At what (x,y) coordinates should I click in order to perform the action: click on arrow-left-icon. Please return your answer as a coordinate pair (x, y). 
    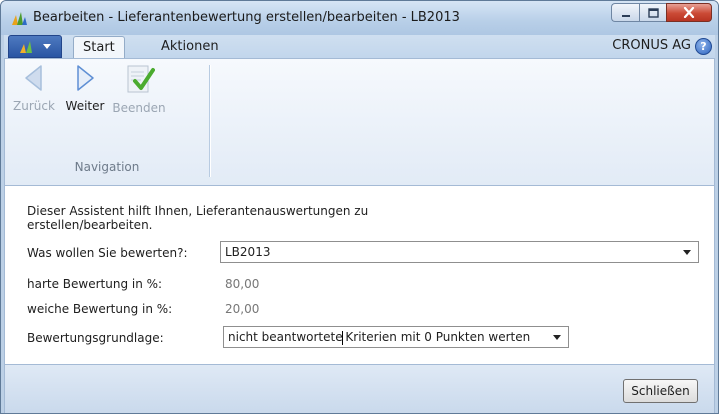
    Looking at the image, I should click on (33, 78).